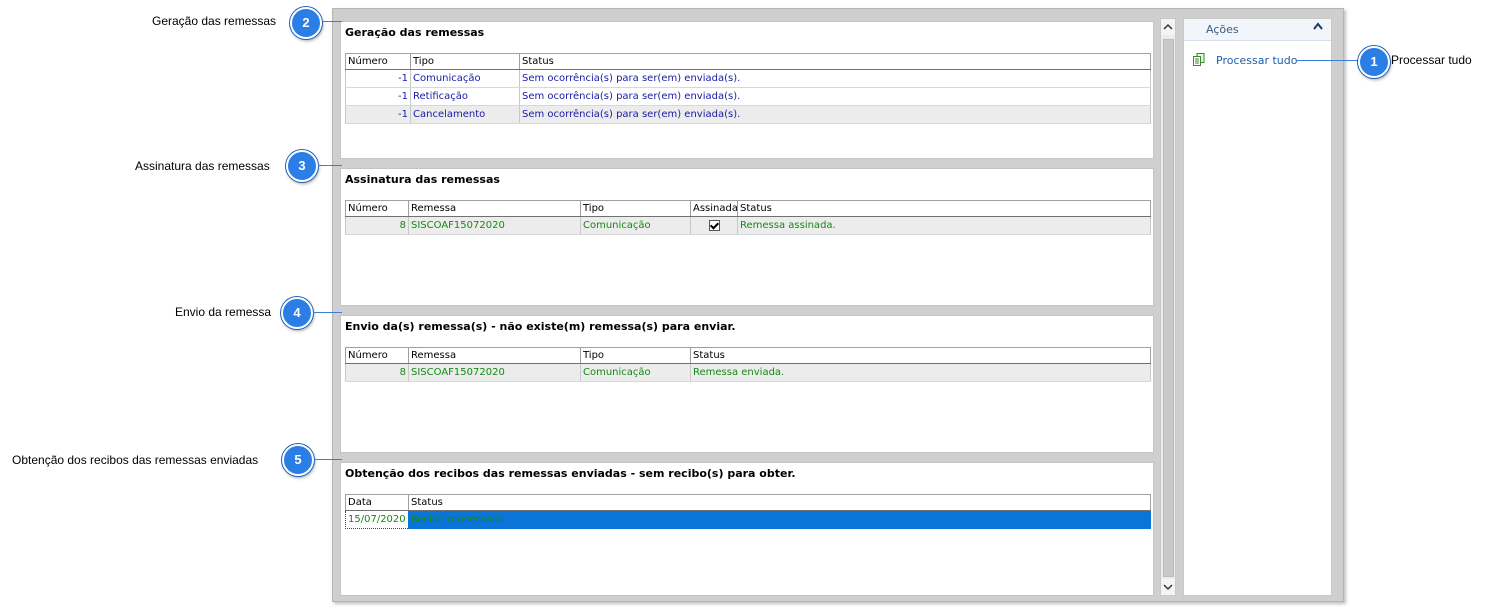  I want to click on cell-assinada, so click(714, 225).